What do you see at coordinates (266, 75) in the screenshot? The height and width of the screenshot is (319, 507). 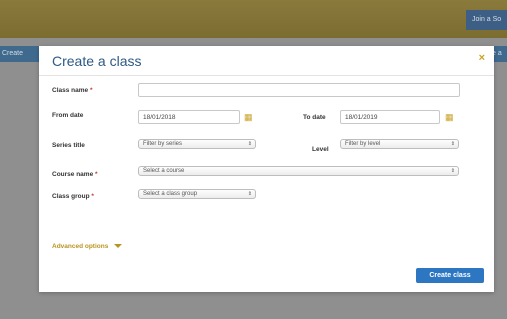 I see `title-divider` at bounding box center [266, 75].